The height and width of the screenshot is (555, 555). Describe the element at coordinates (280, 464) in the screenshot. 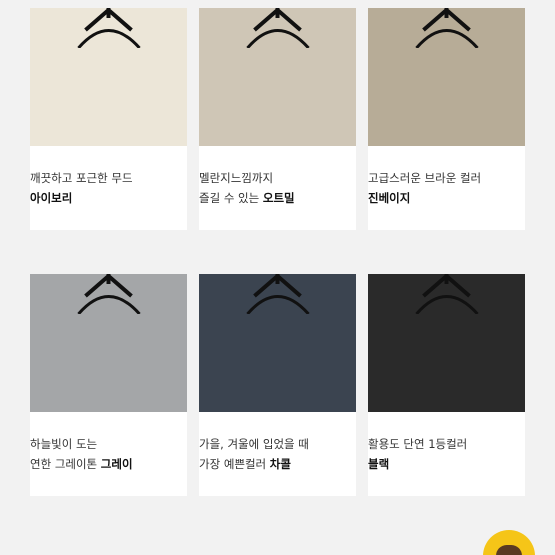

I see `color-name: 차콜` at that location.